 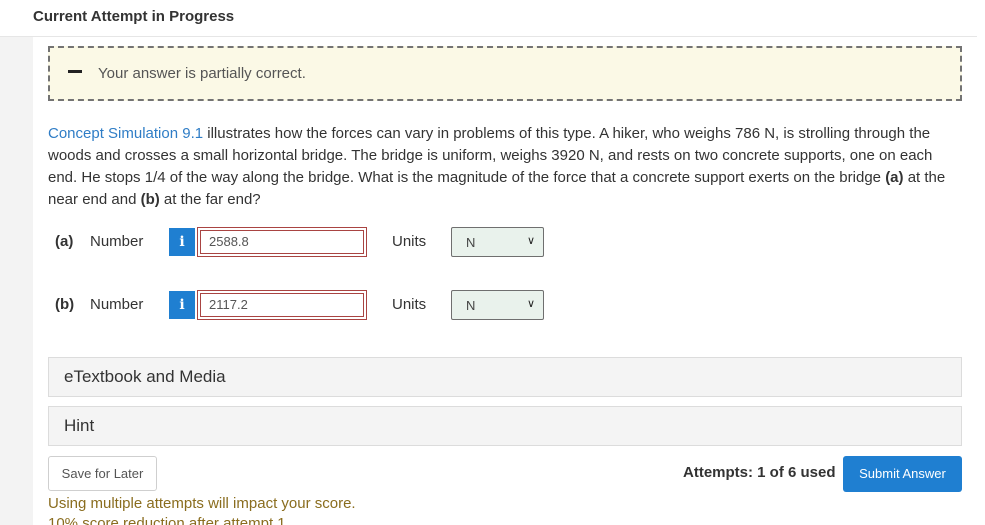 What do you see at coordinates (497, 242) in the screenshot?
I see `units-select-a: N ∨` at bounding box center [497, 242].